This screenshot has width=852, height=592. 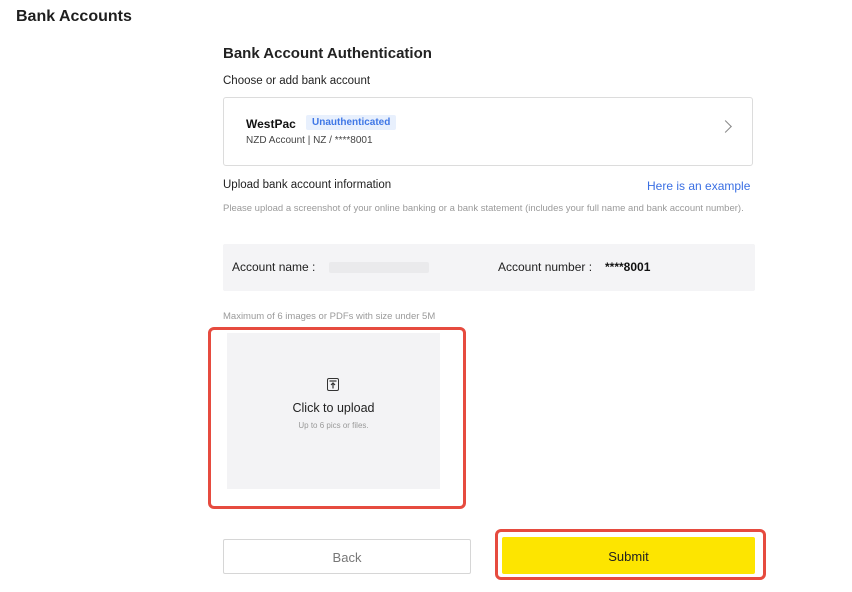 I want to click on submit-button: Submit, so click(x=628, y=555).